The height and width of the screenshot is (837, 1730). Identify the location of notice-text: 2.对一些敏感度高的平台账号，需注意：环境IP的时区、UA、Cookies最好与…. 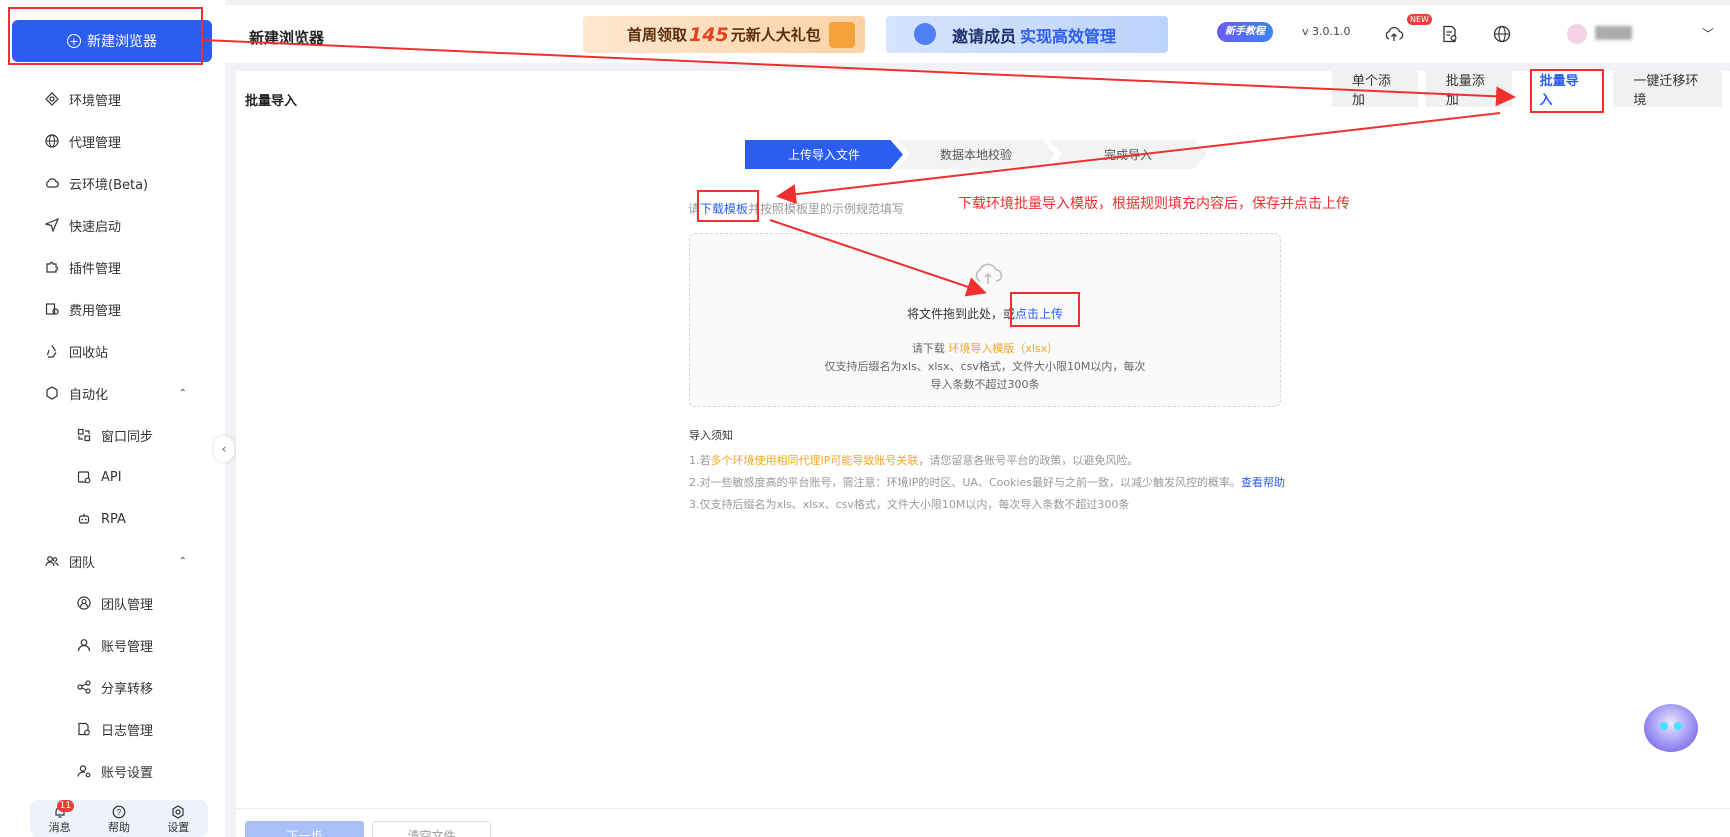
(965, 482).